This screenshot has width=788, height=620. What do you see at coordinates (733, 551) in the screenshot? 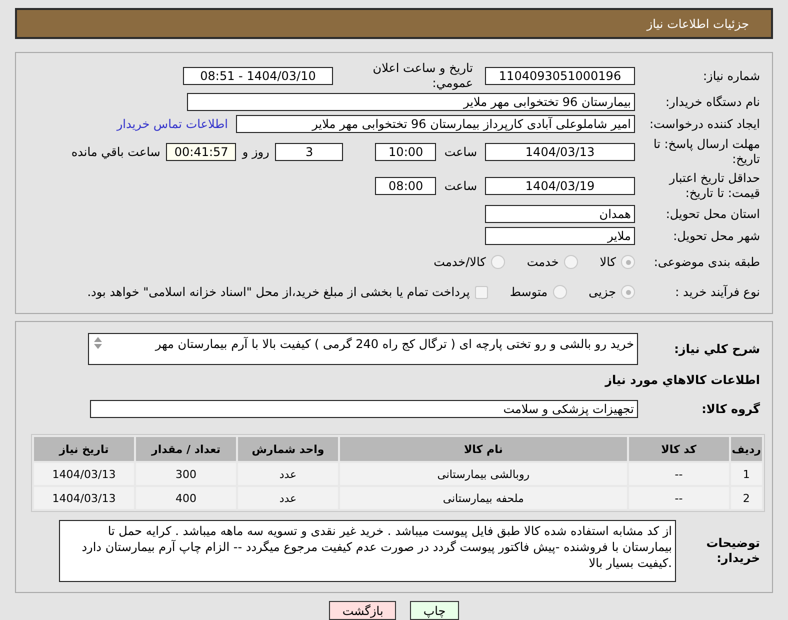
I see `field-label: توضیحات خریدار:` at bounding box center [733, 551].